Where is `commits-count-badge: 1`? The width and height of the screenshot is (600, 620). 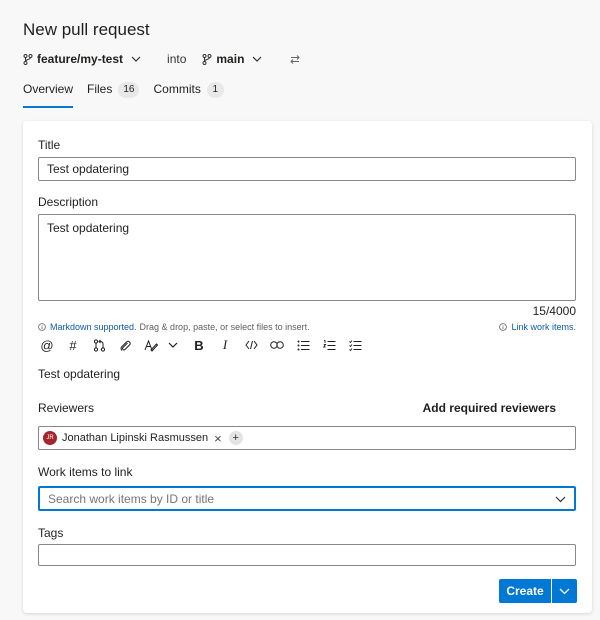 commits-count-badge: 1 is located at coordinates (215, 90).